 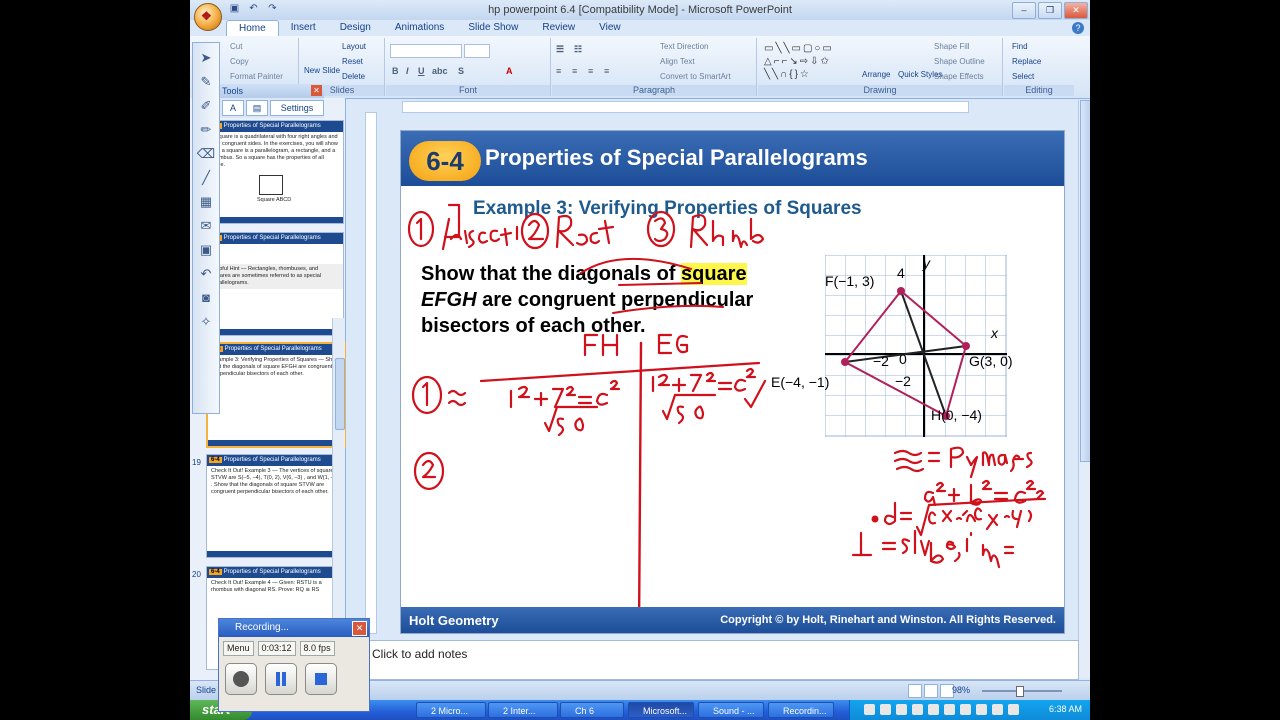 I want to click on new-slide-button: New Slide, so click(x=322, y=70).